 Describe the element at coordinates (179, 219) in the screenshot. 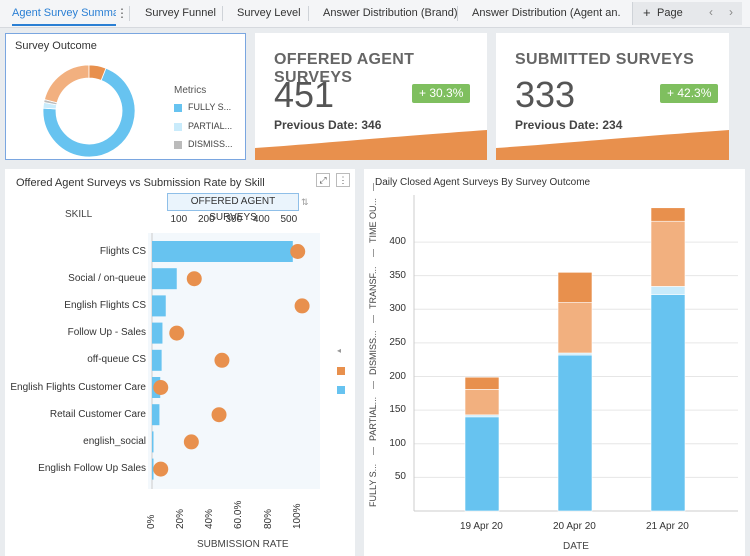

I see `top-axis-tick: 100` at that location.